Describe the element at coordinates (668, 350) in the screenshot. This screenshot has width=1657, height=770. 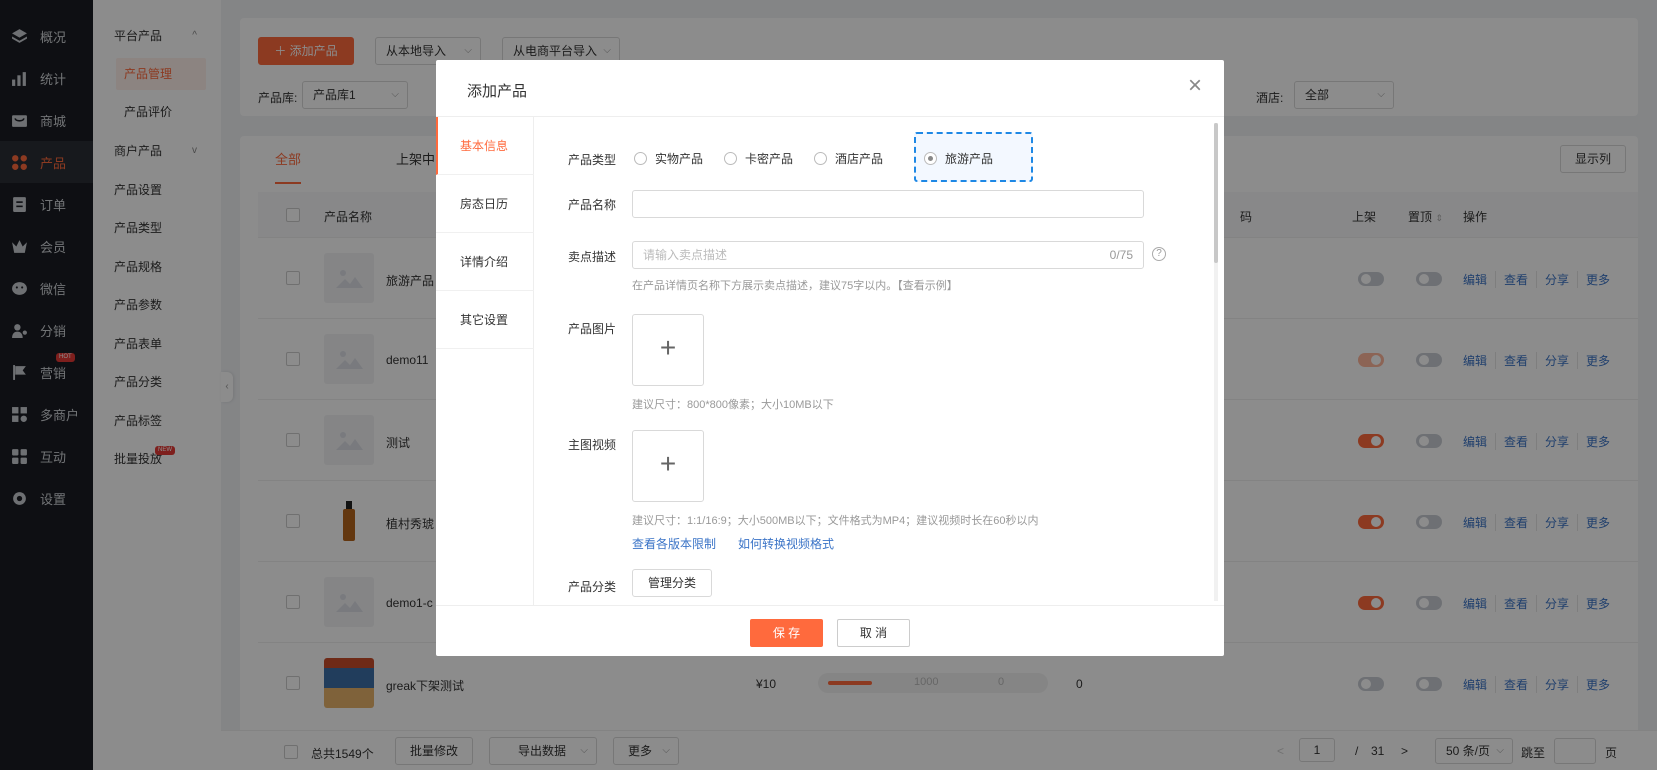
I see `image-upload-button: +` at that location.